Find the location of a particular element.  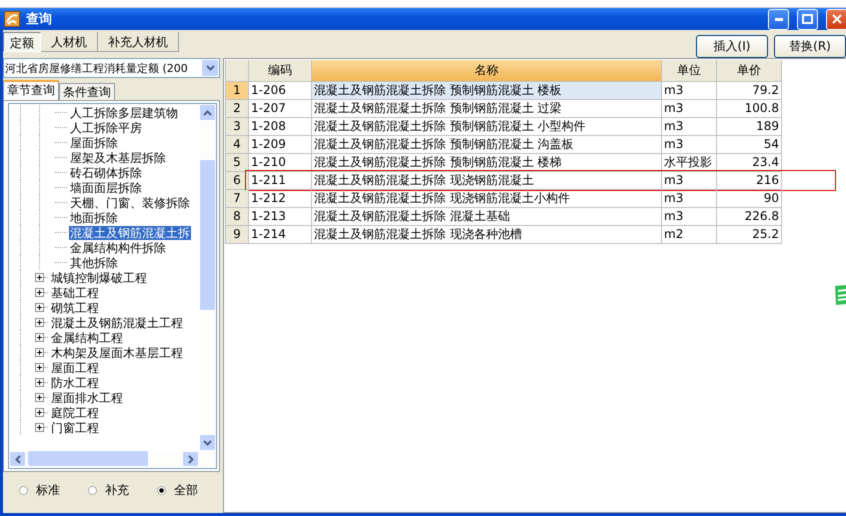

tree-item: 基础工程 is located at coordinates (75, 293).